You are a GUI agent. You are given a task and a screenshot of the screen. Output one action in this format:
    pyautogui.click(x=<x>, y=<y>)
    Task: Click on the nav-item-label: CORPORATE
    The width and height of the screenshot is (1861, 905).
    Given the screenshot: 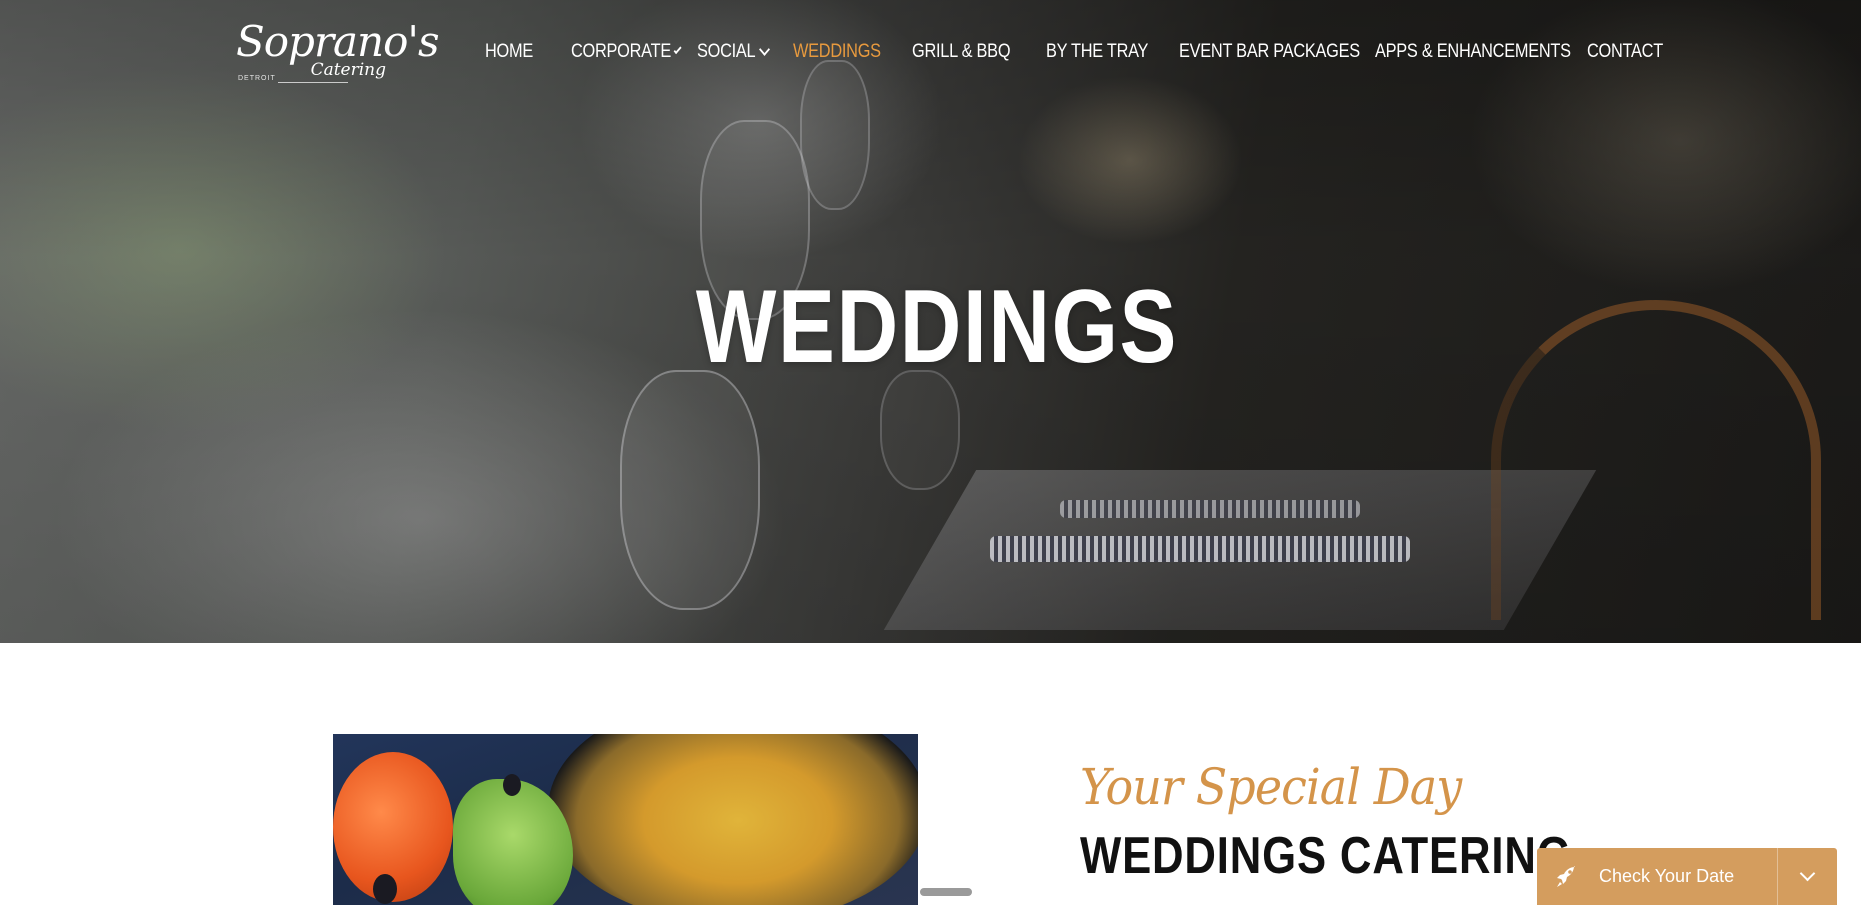 What is the action you would take?
    pyautogui.click(x=621, y=51)
    